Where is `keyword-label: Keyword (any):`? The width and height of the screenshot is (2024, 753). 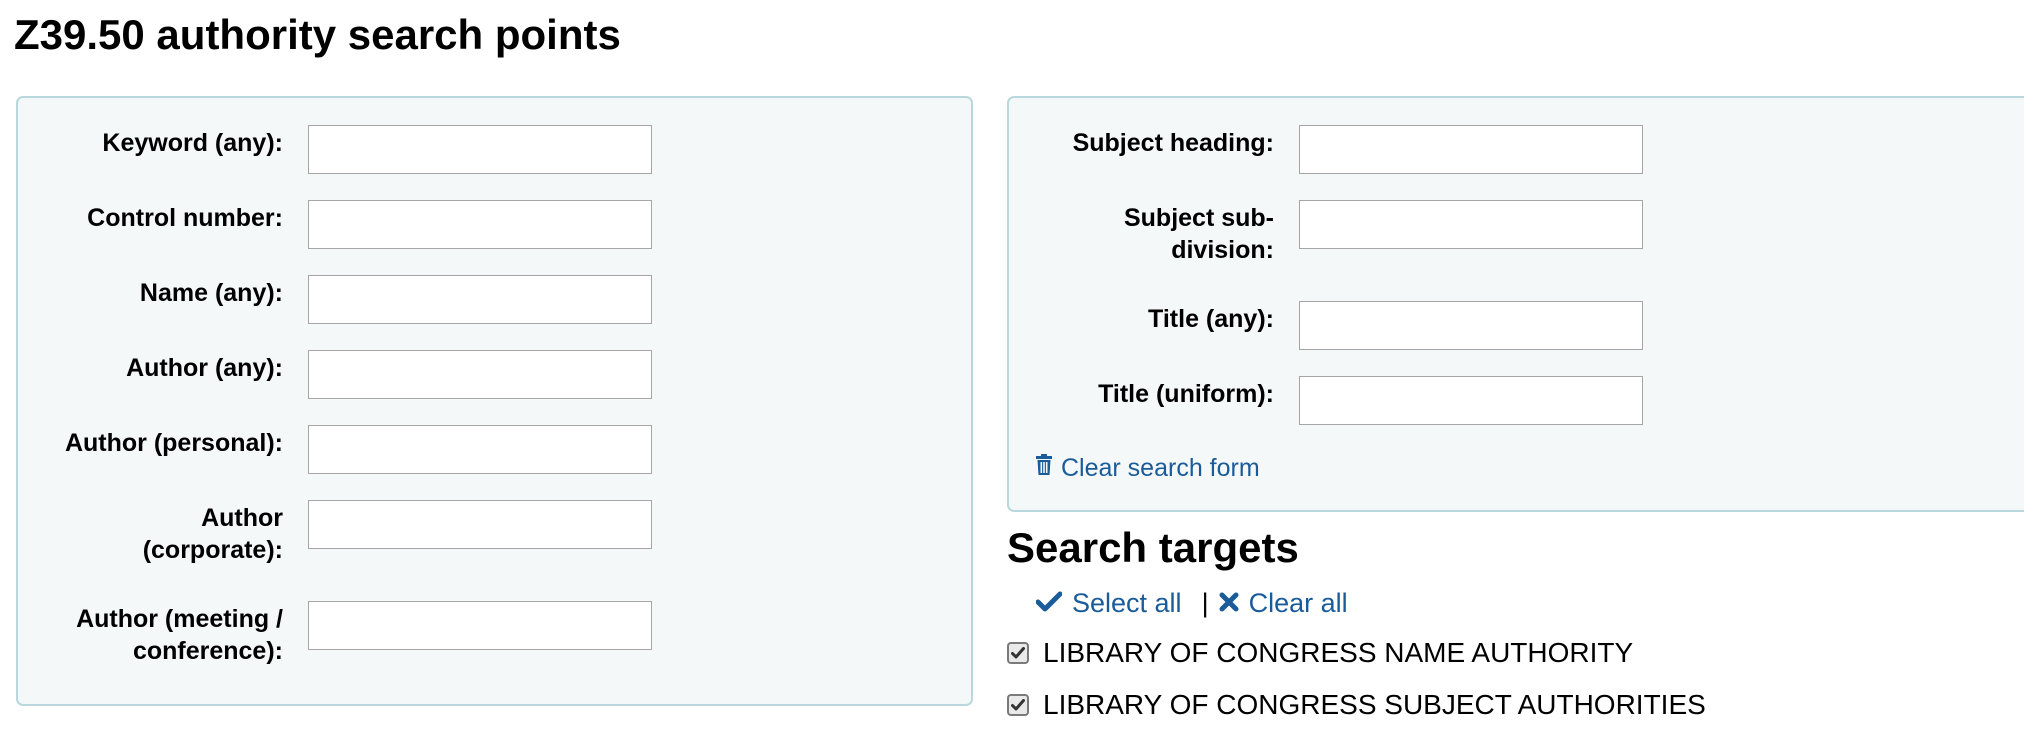 keyword-label: Keyword (any): is located at coordinates (192, 143).